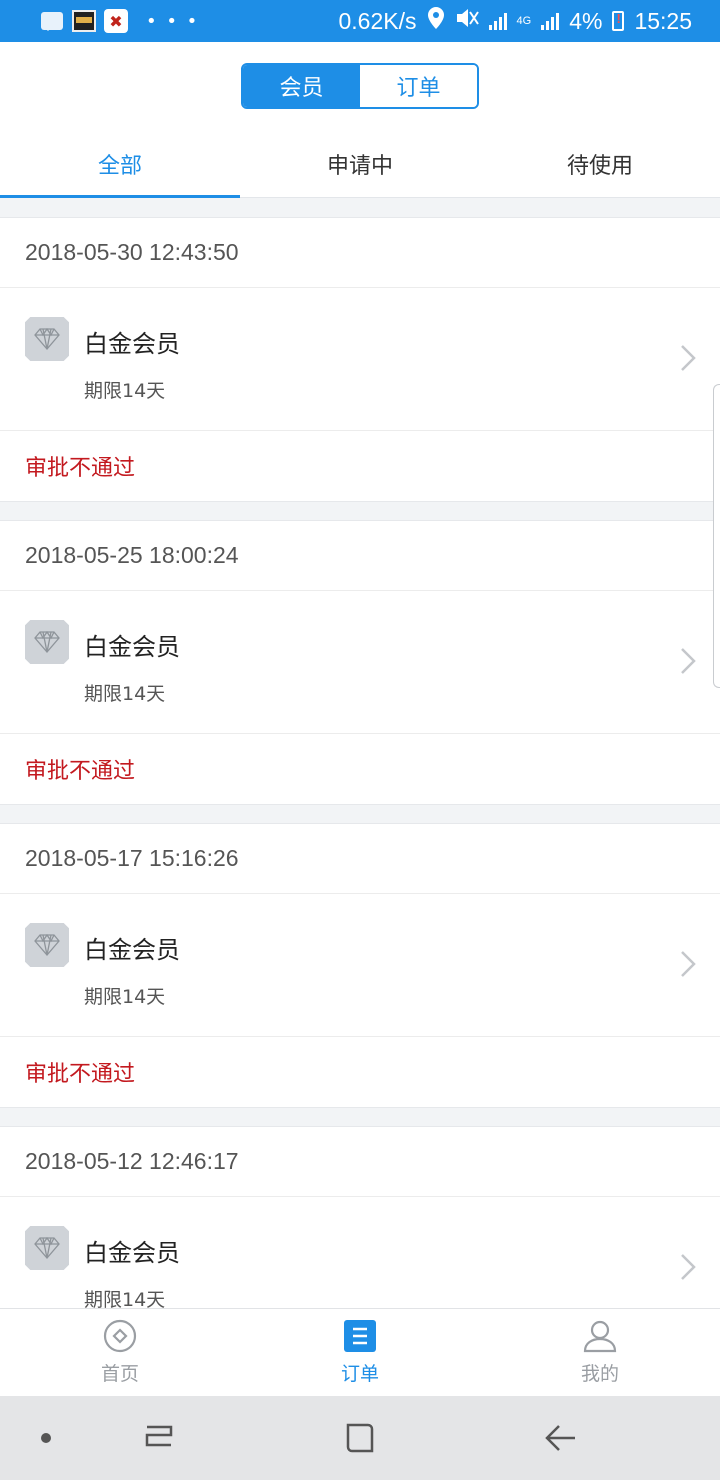 The height and width of the screenshot is (1480, 720). I want to click on segmented-control: 会员 订单, so click(360, 86).